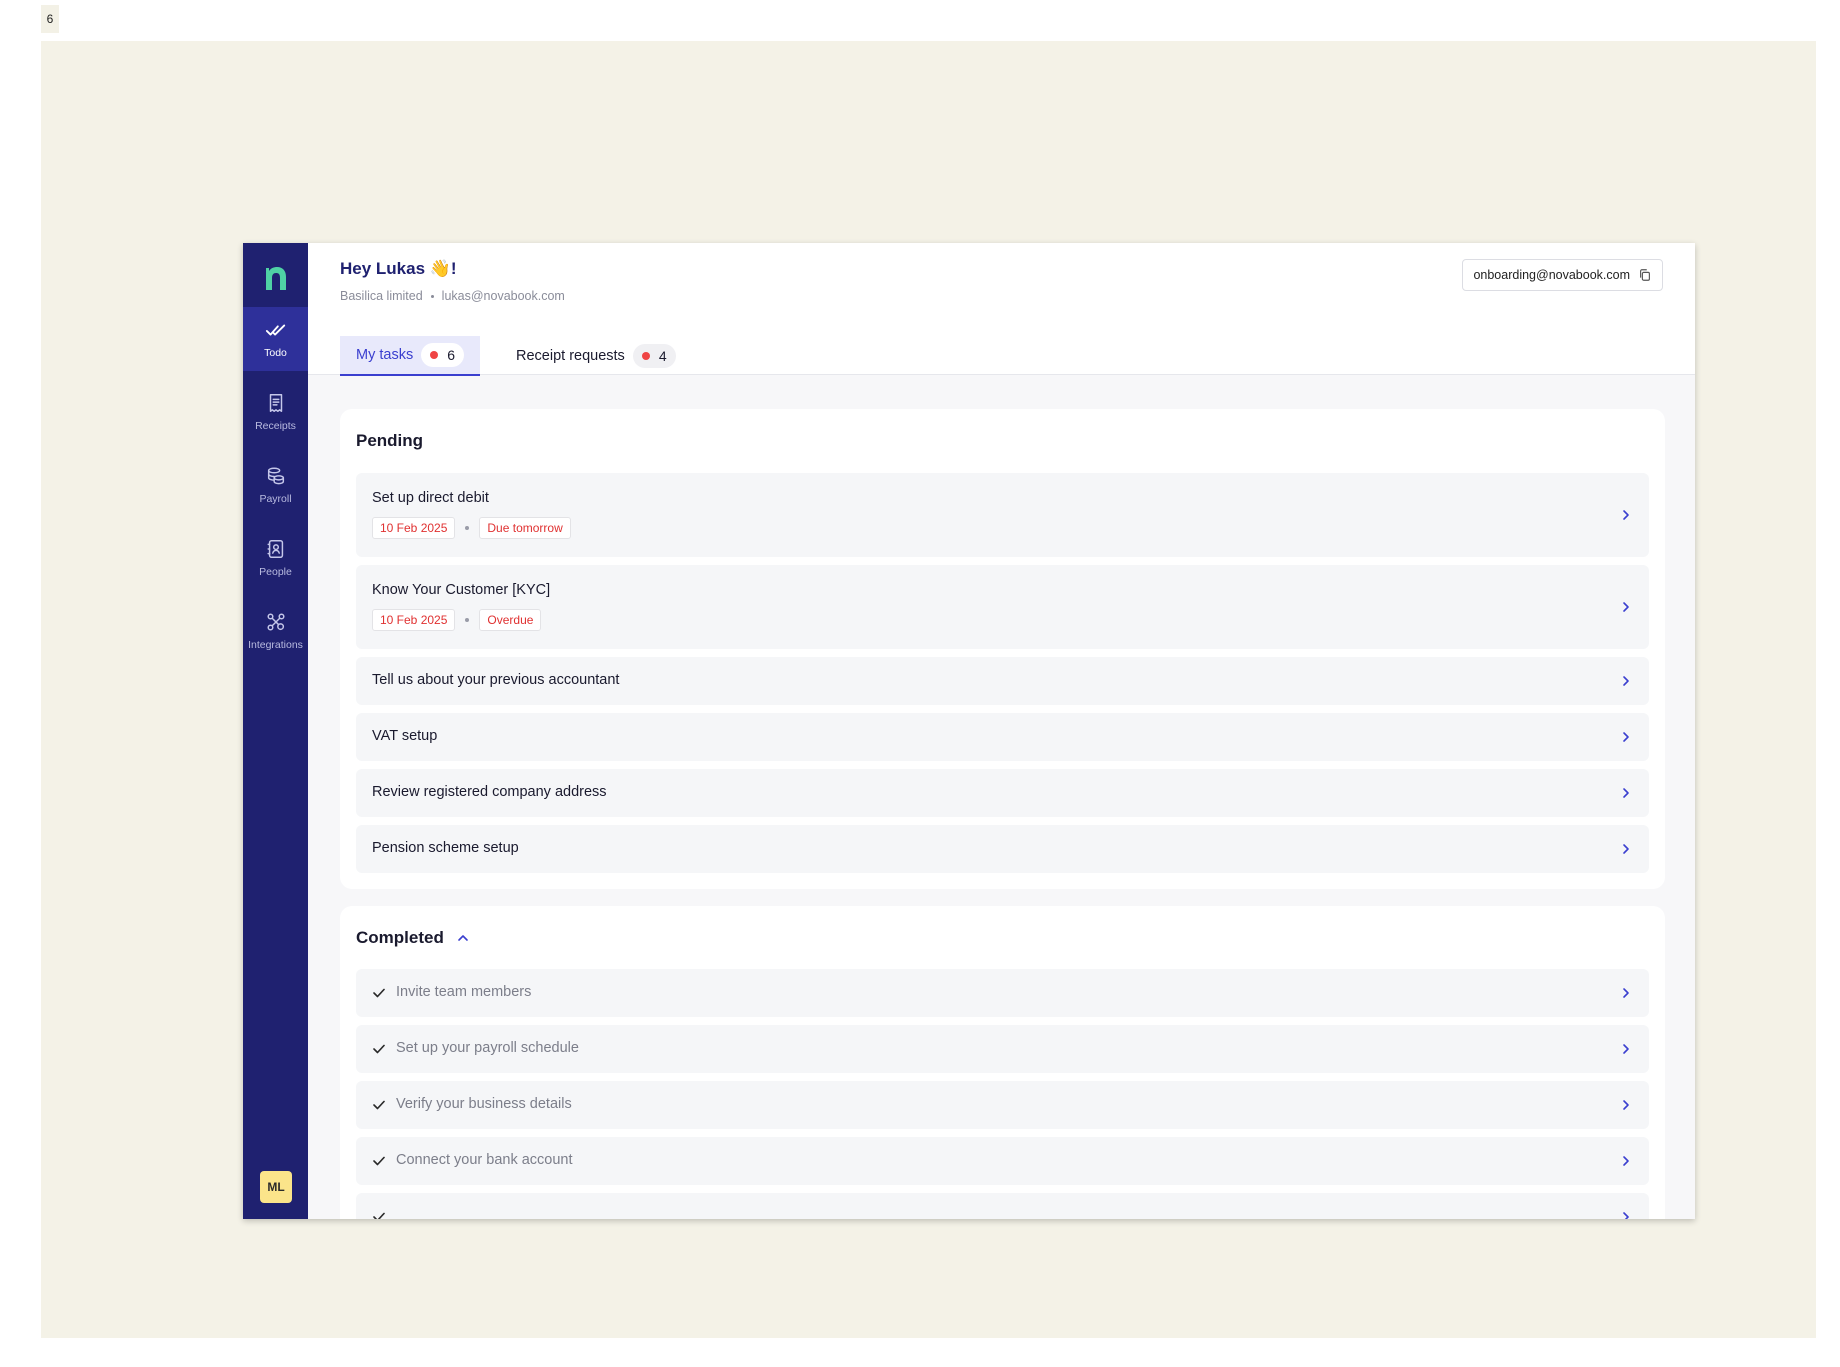  I want to click on completed-task-row-partial, so click(1002, 1206).